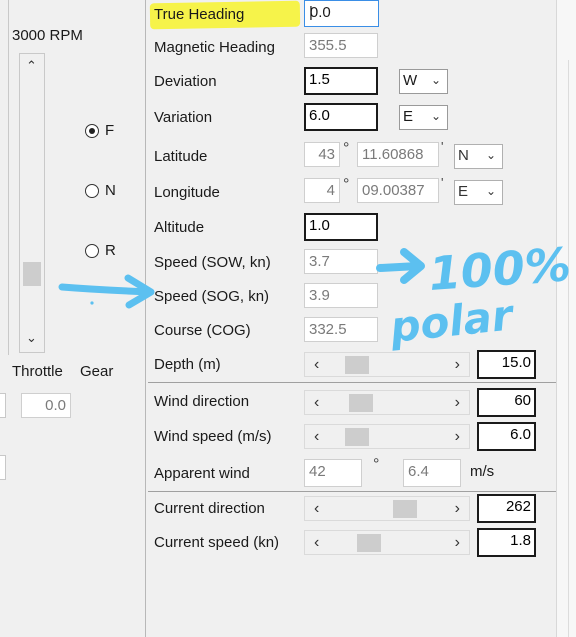 The width and height of the screenshot is (576, 637). Describe the element at coordinates (92, 303) in the screenshot. I see `ink-dot` at that location.